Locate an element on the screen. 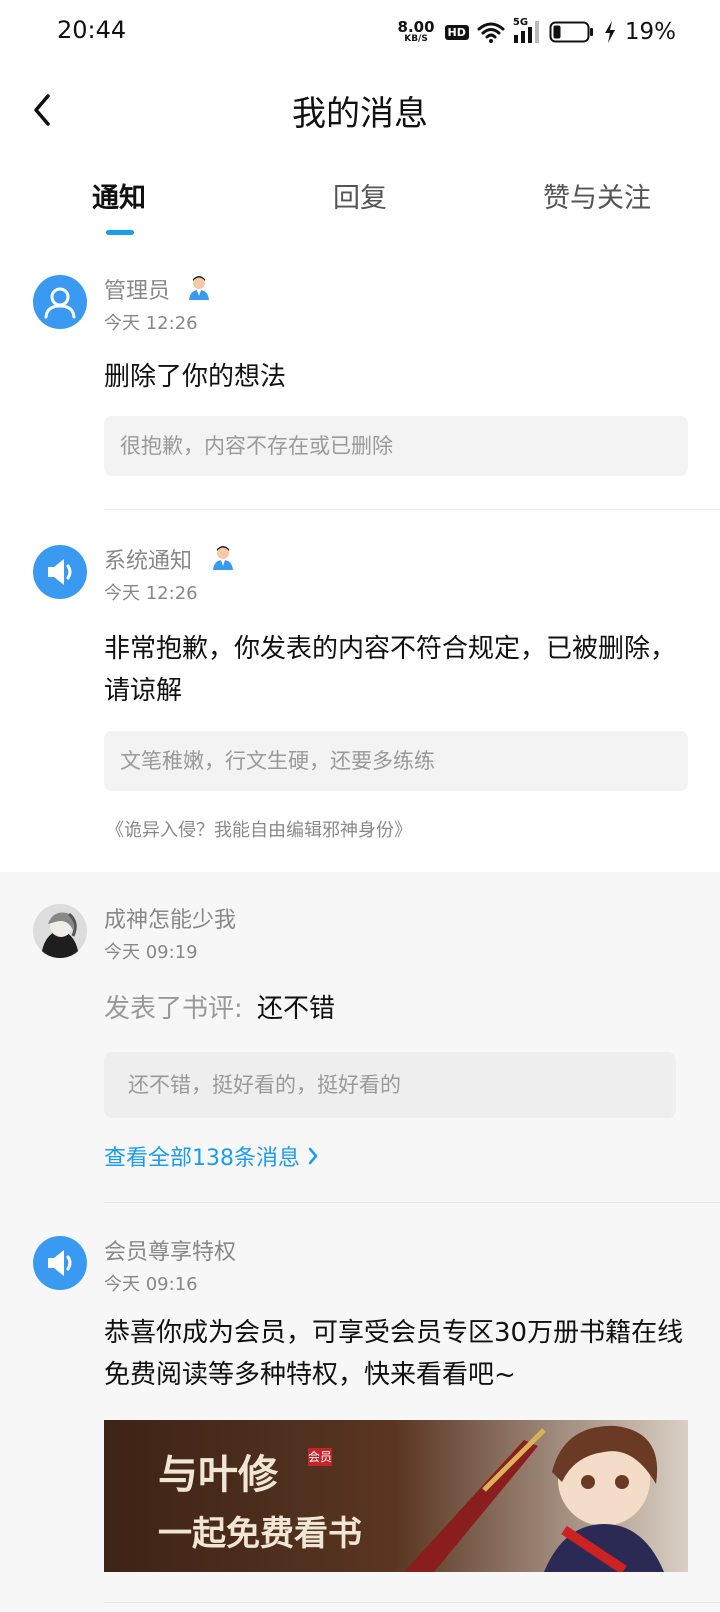 This screenshot has width=720, height=1612. quoted-text: 很抱歉，内容不存在或已删除 is located at coordinates (396, 446).